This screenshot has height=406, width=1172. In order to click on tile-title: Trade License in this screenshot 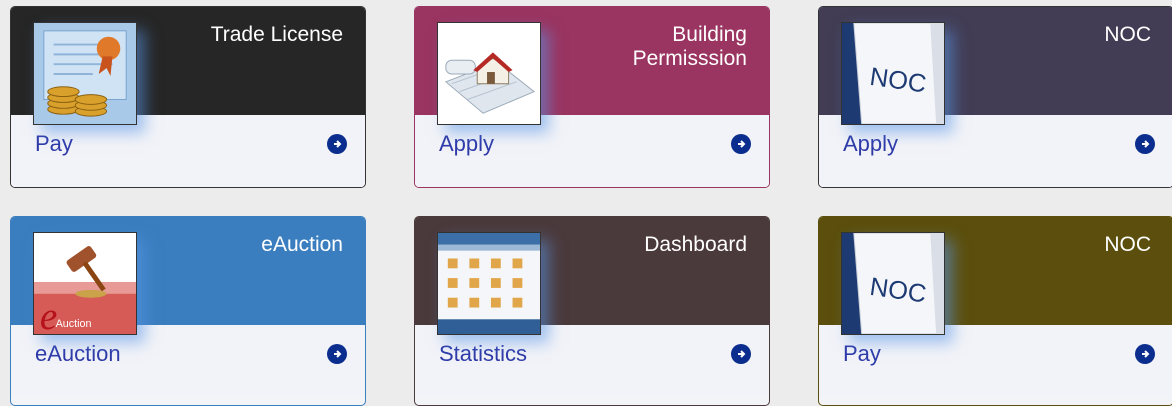, I will do `click(276, 34)`.